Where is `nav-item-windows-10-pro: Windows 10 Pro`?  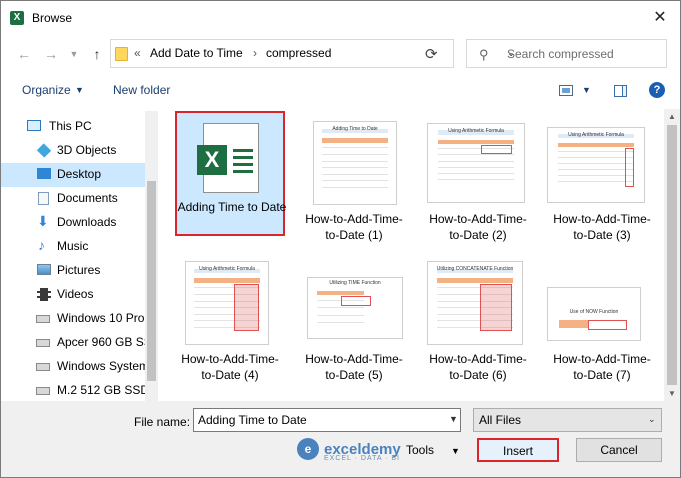 nav-item-windows-10-pro: Windows 10 Pro is located at coordinates (73, 319).